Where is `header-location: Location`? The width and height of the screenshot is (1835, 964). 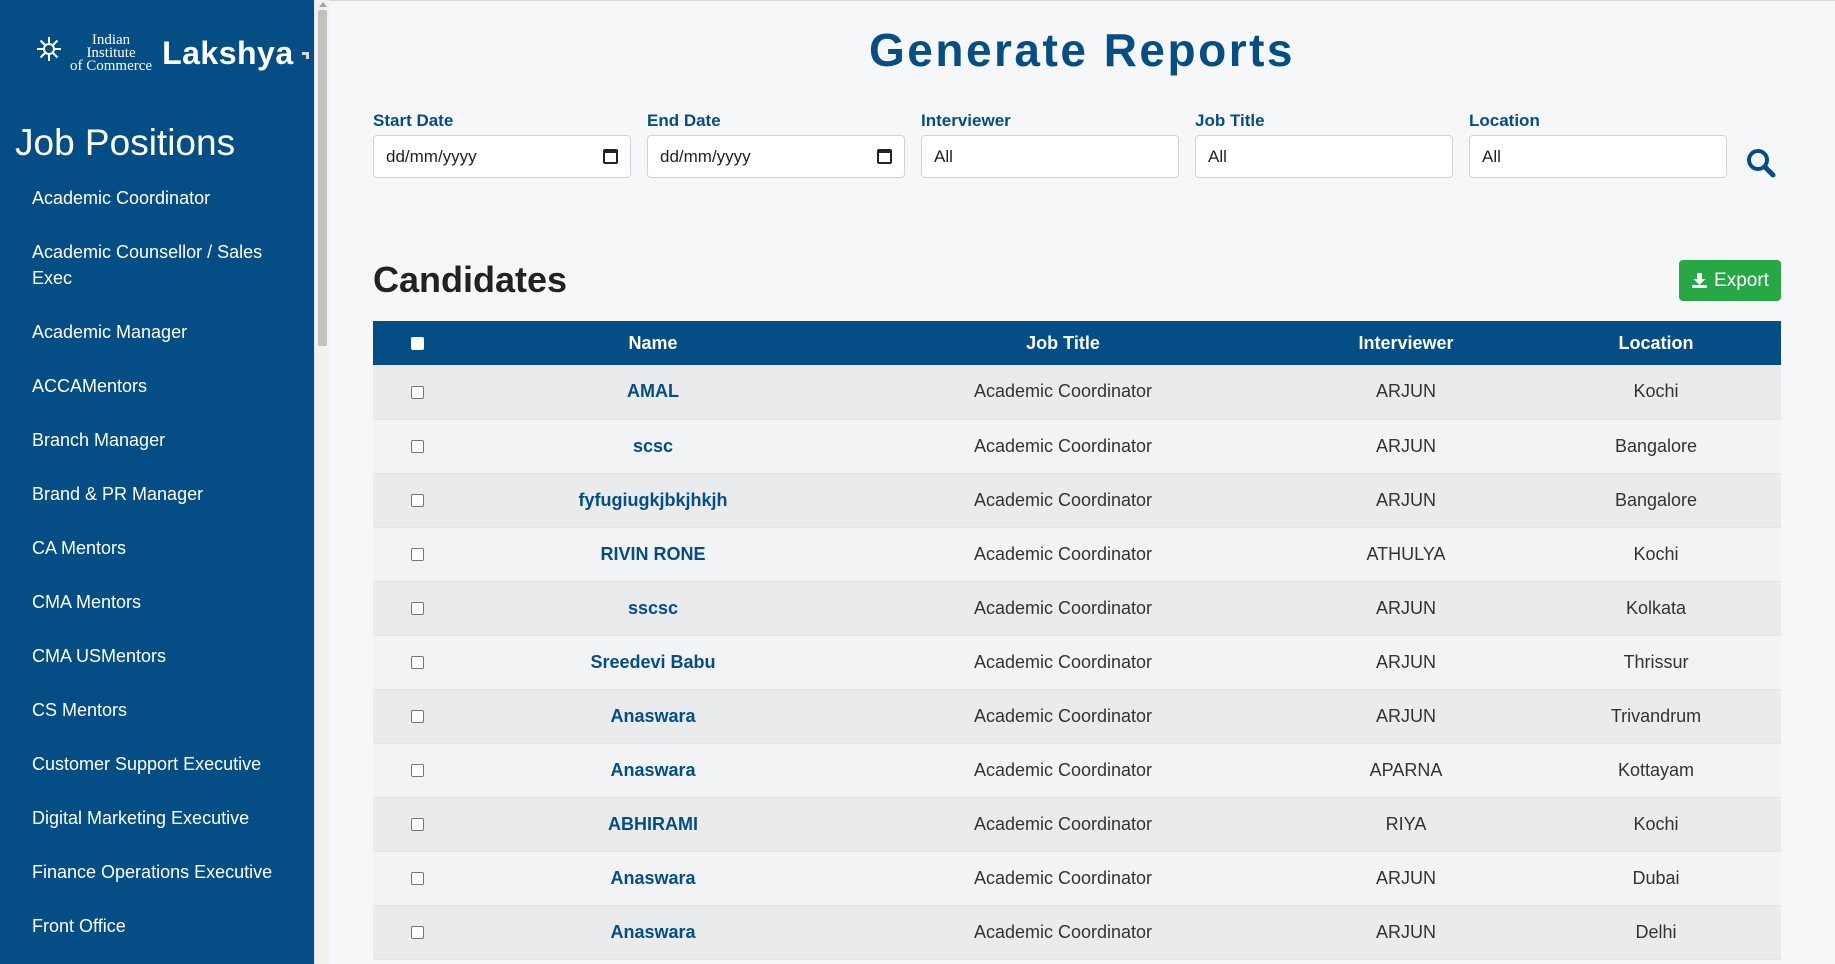
header-location: Location is located at coordinates (1656, 343).